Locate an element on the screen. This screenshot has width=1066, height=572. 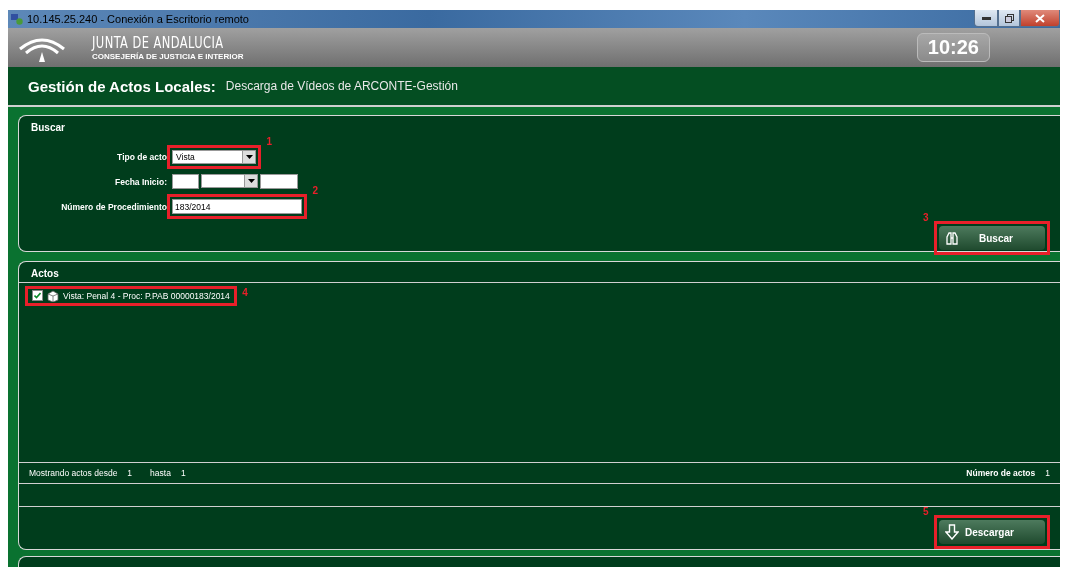
remote-desktop-icon is located at coordinates (17, 19).